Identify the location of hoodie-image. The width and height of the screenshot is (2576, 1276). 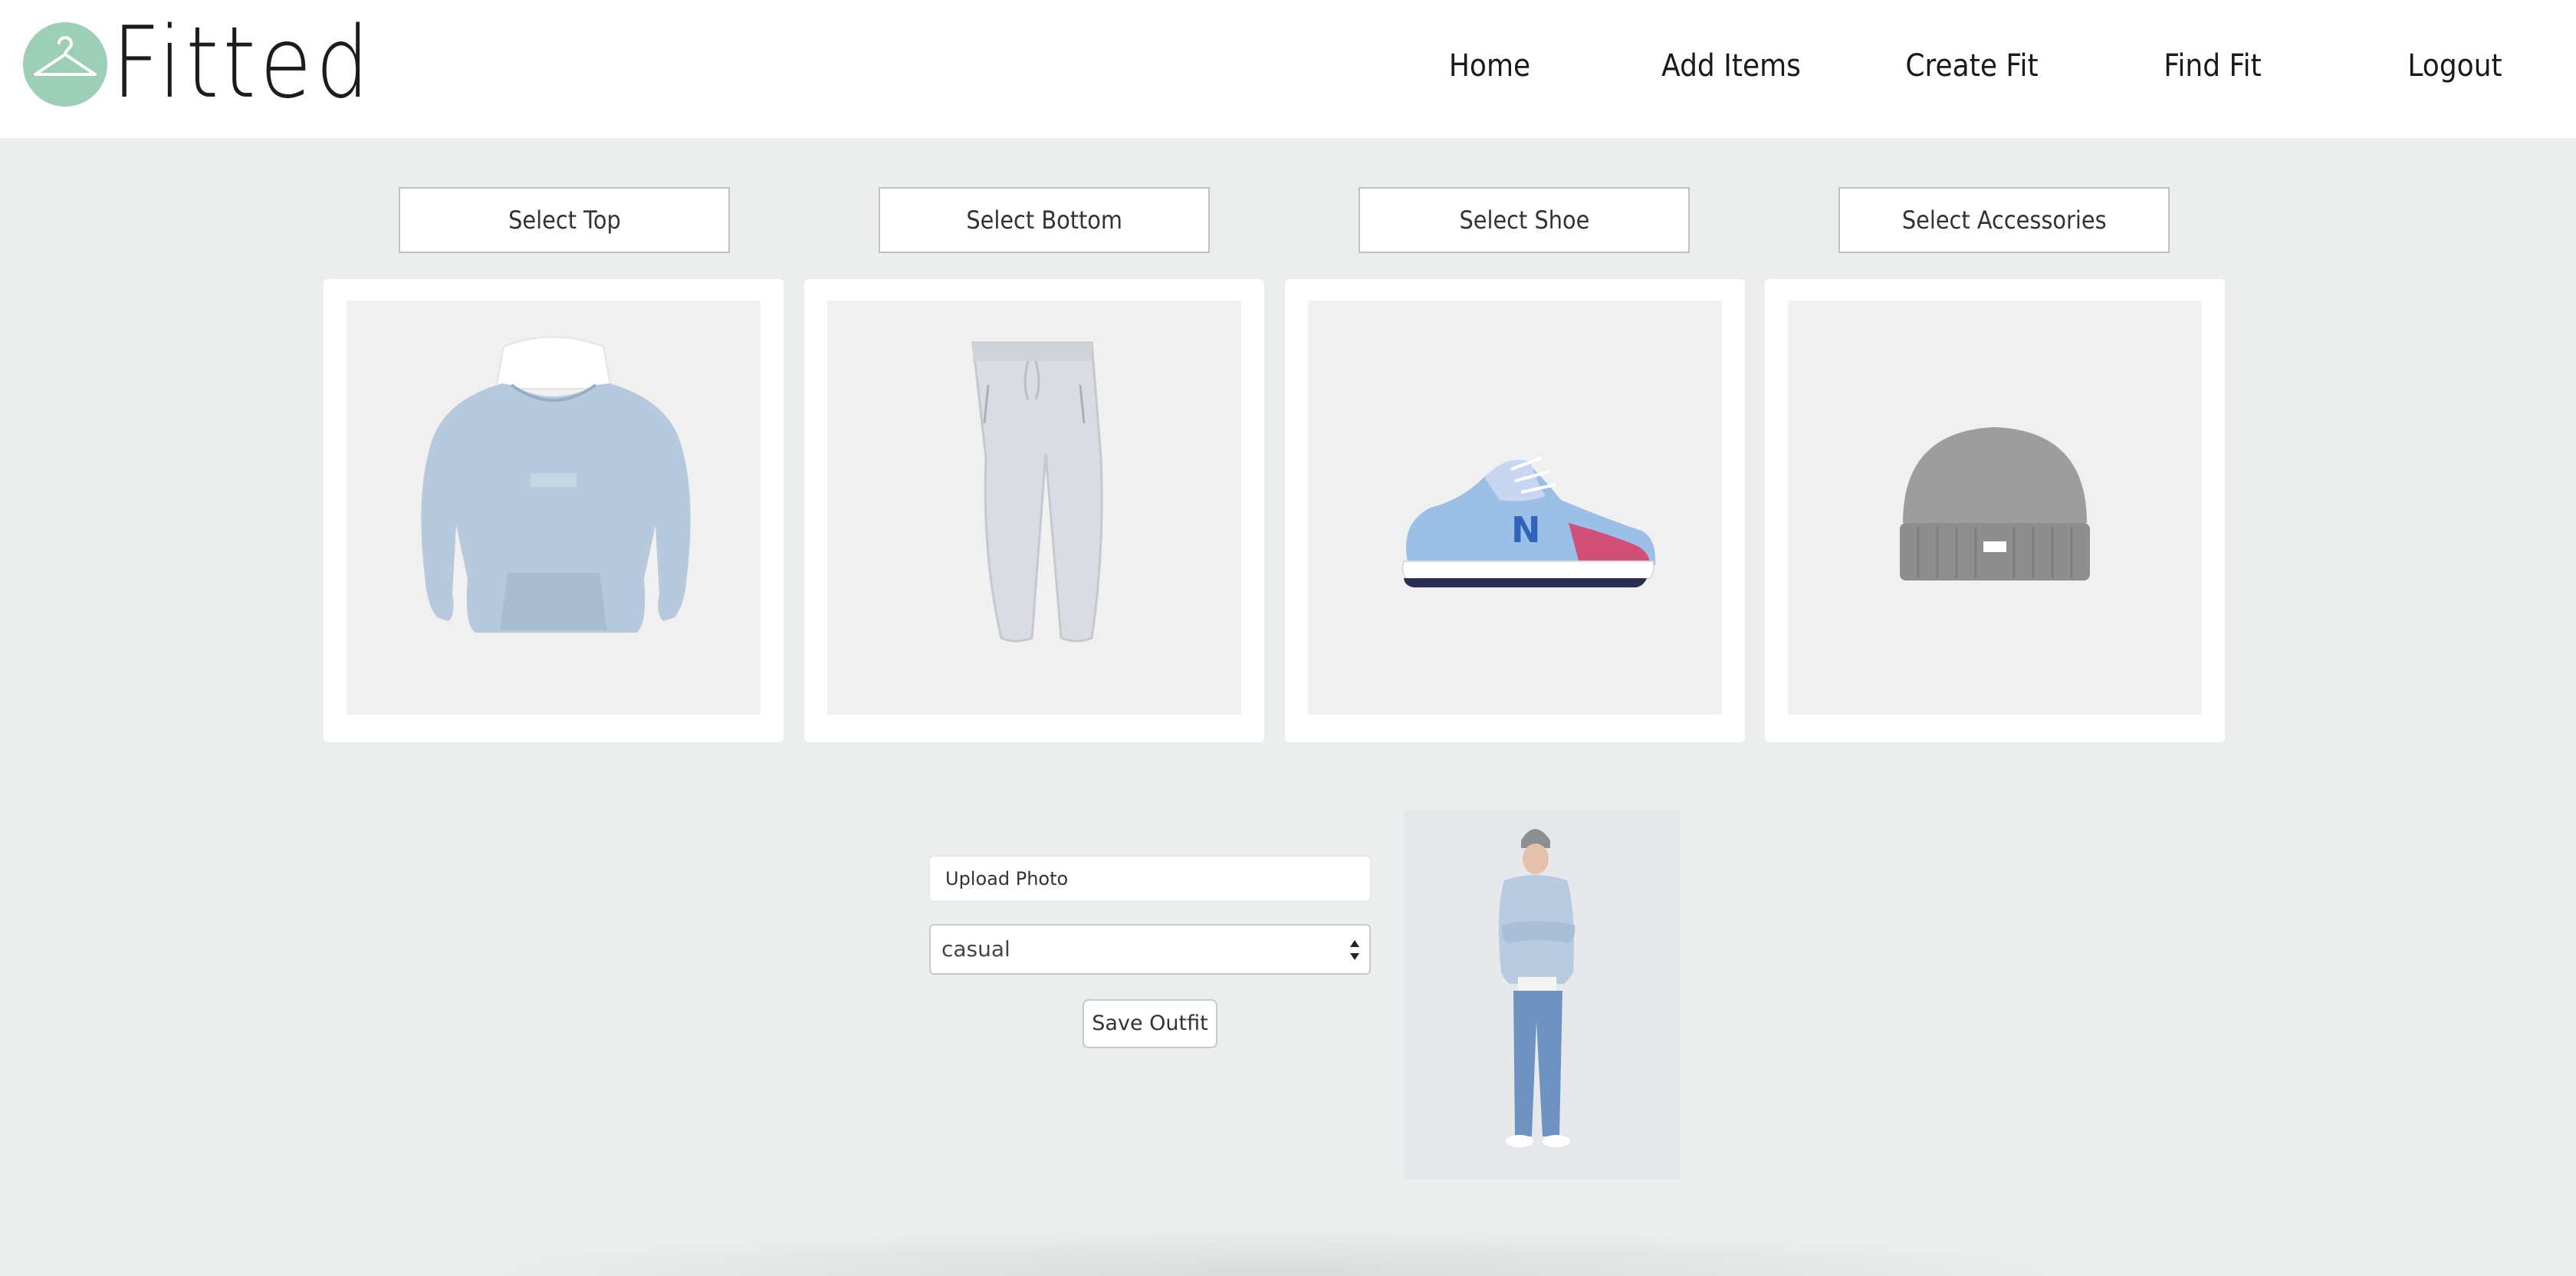
(554, 508).